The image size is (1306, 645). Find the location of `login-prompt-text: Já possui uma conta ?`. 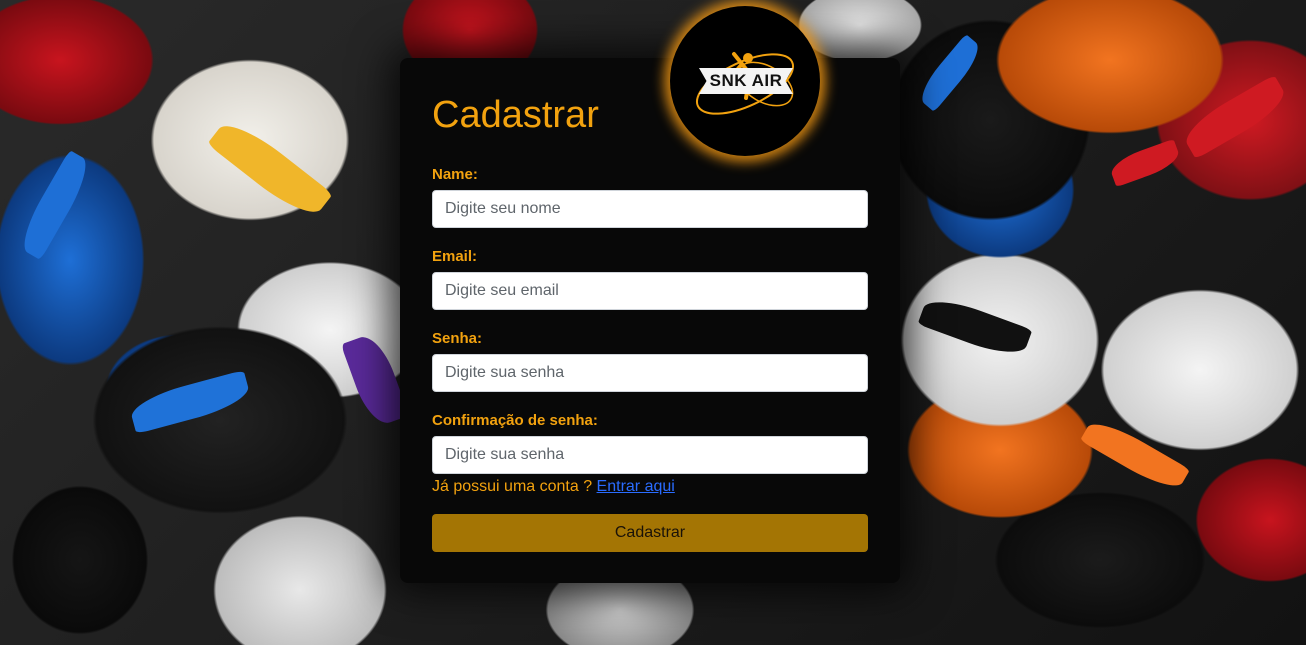

login-prompt-text: Já possui uma conta ? is located at coordinates (512, 486).